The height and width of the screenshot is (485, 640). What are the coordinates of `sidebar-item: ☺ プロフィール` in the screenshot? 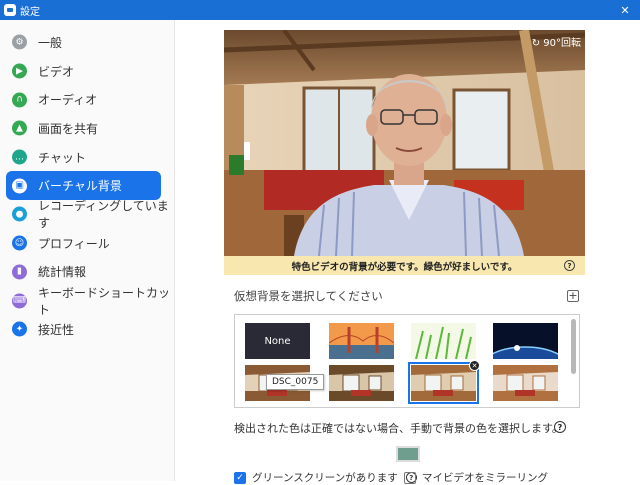 It's located at (87, 243).